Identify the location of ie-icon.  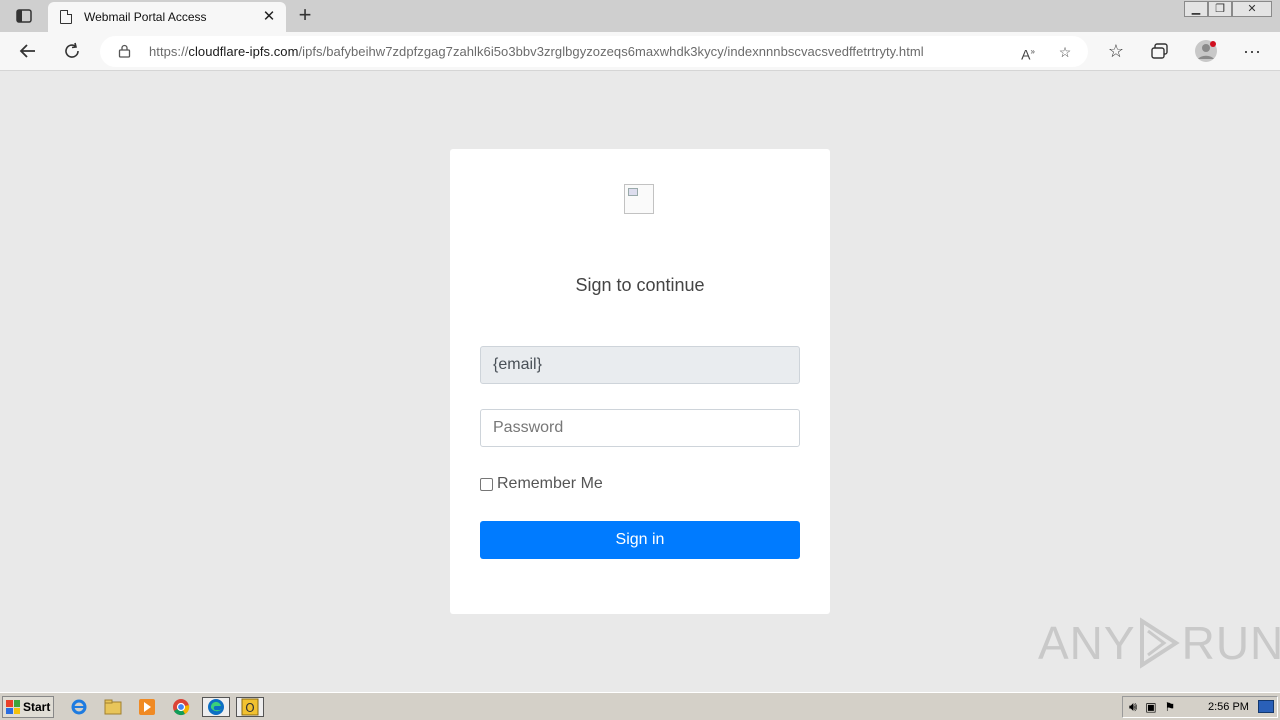
(79, 707).